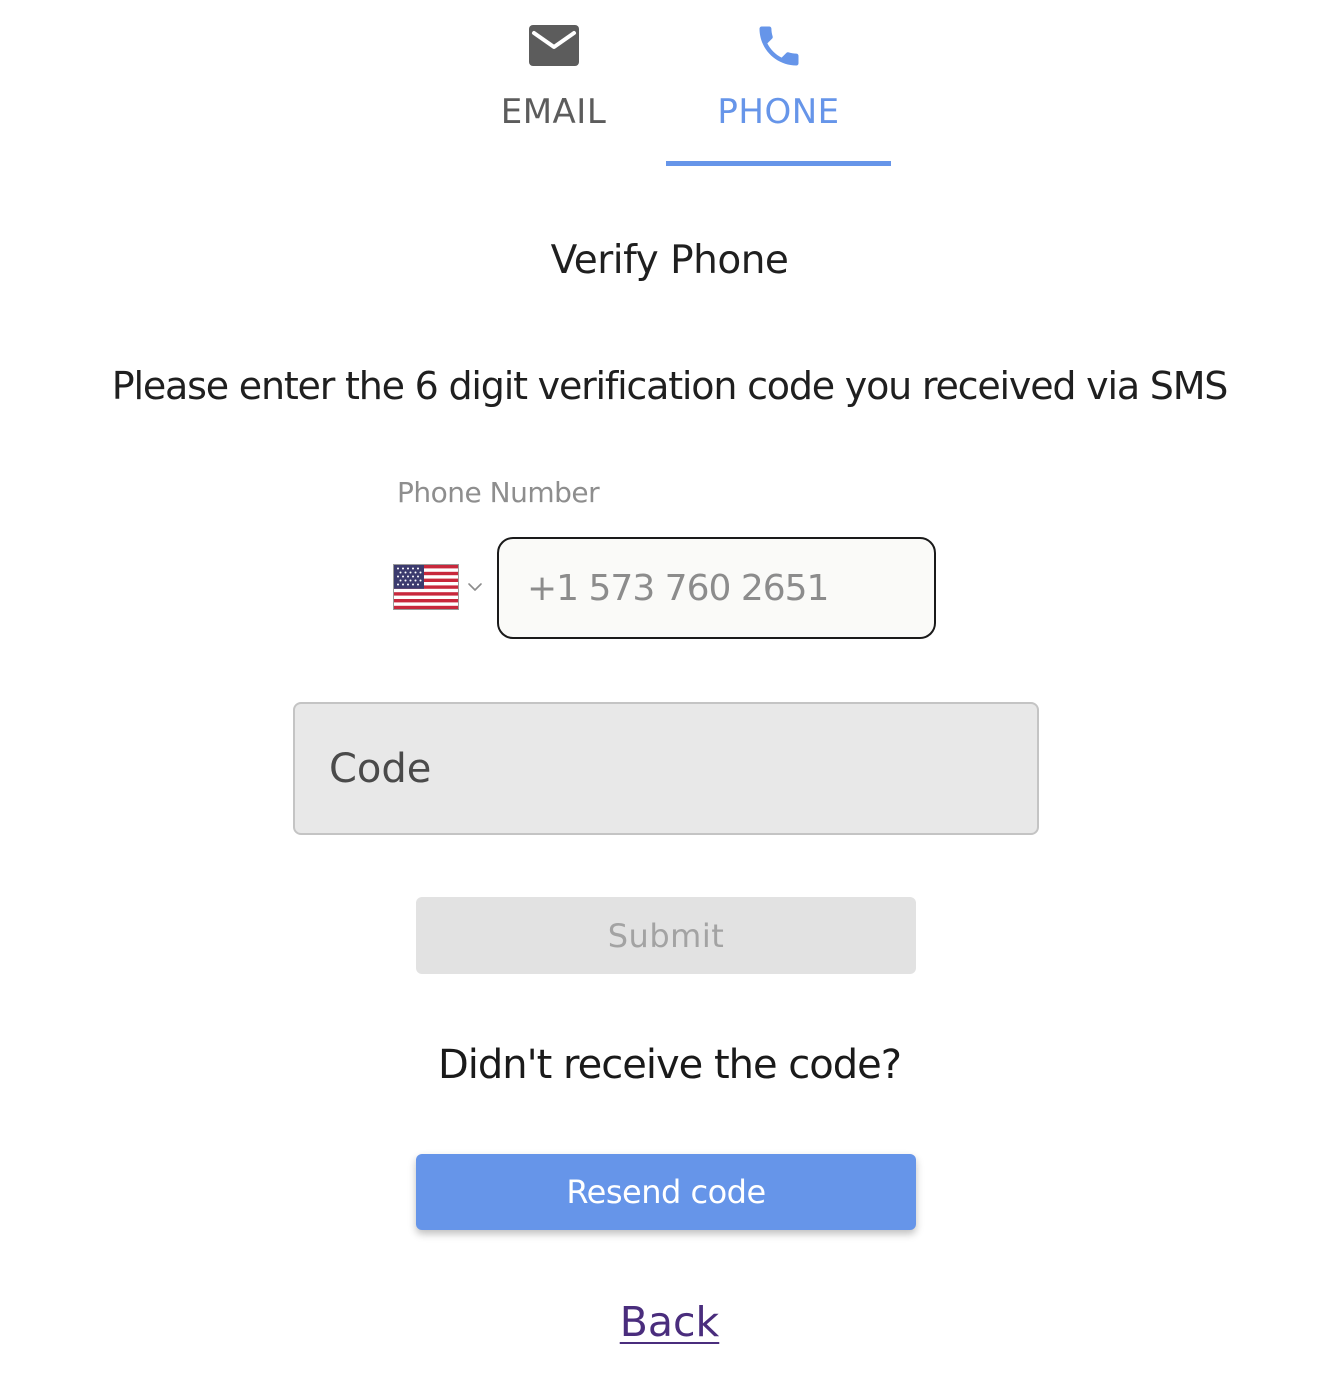  Describe the element at coordinates (670, 1065) in the screenshot. I see `resend-prompt: Didn't receive the code?` at that location.